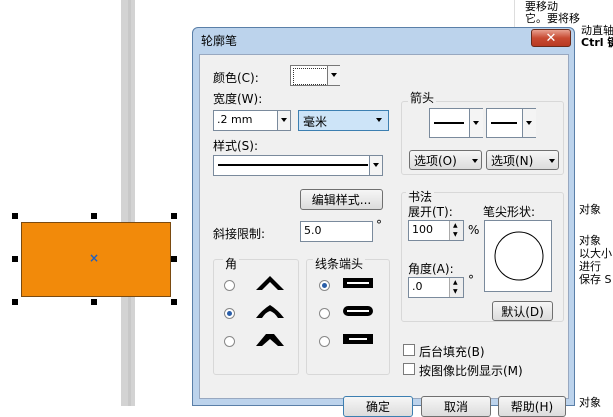 The width and height of the screenshot is (613, 417). What do you see at coordinates (379, 225) in the screenshot?
I see `miter-degree-symbol: °` at bounding box center [379, 225].